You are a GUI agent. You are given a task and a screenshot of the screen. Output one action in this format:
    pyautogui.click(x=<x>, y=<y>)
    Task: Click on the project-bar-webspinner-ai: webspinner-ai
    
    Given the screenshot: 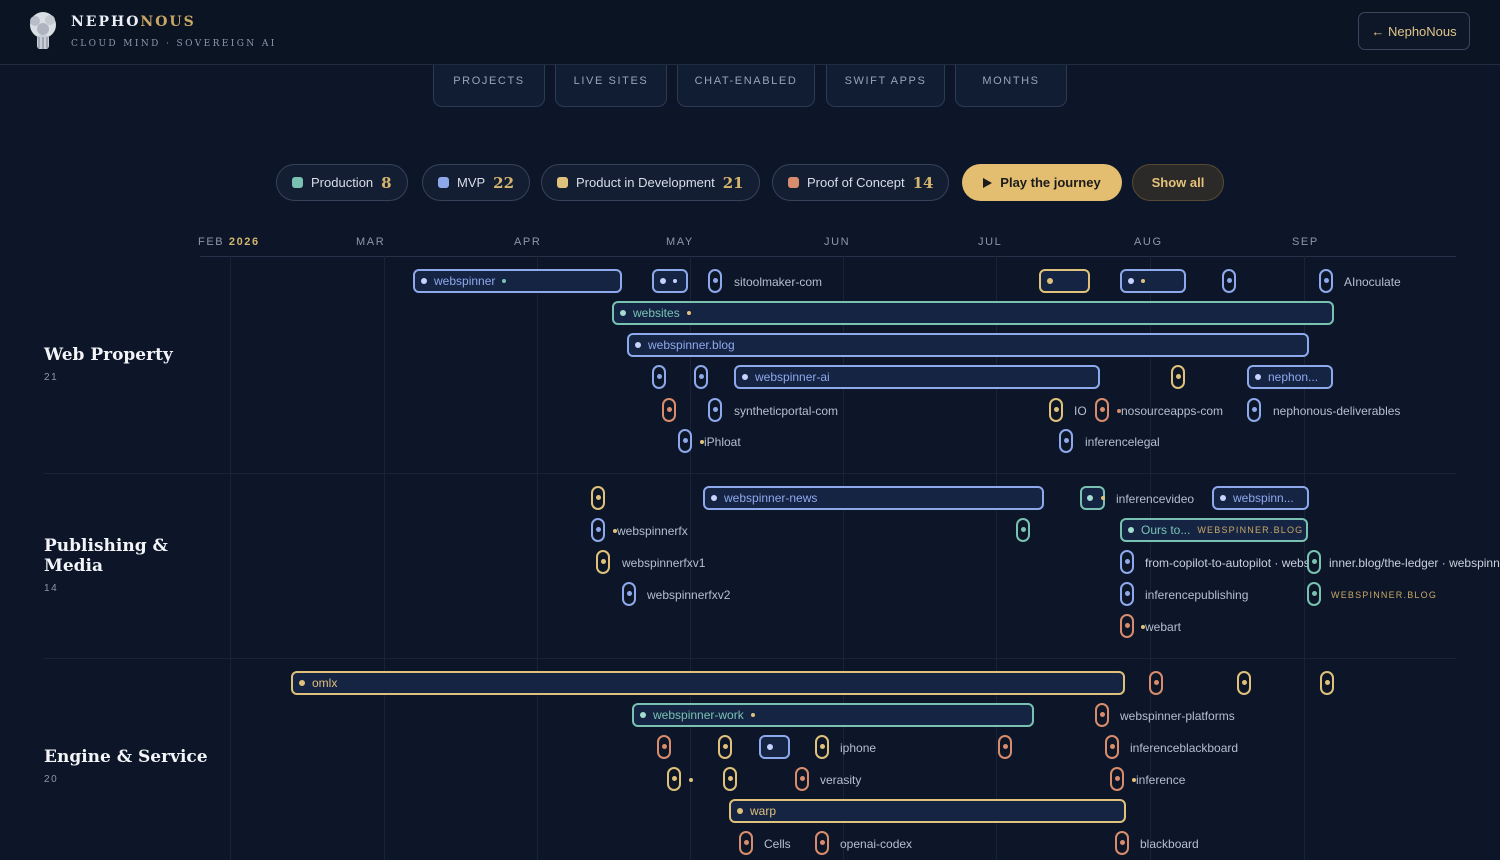 What is the action you would take?
    pyautogui.click(x=917, y=377)
    